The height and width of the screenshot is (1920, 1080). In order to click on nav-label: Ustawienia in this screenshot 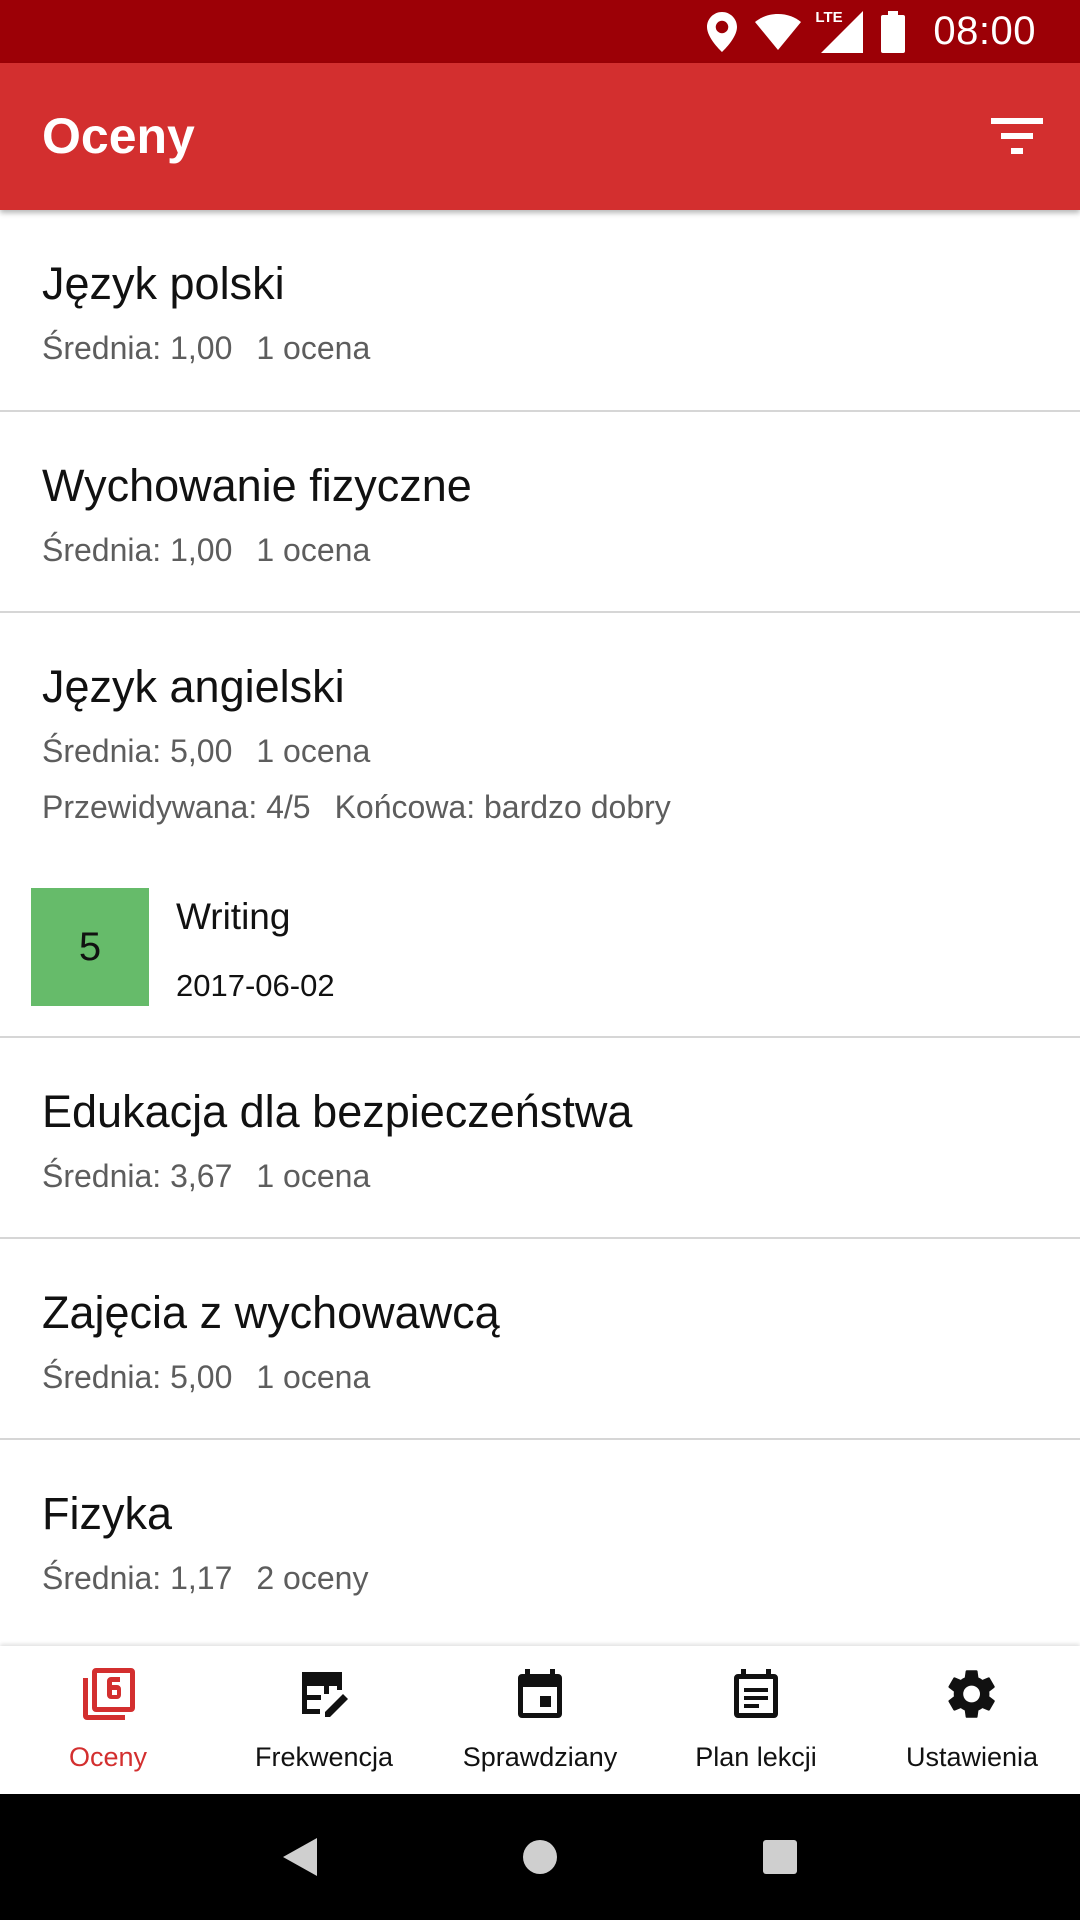, I will do `click(972, 1757)`.